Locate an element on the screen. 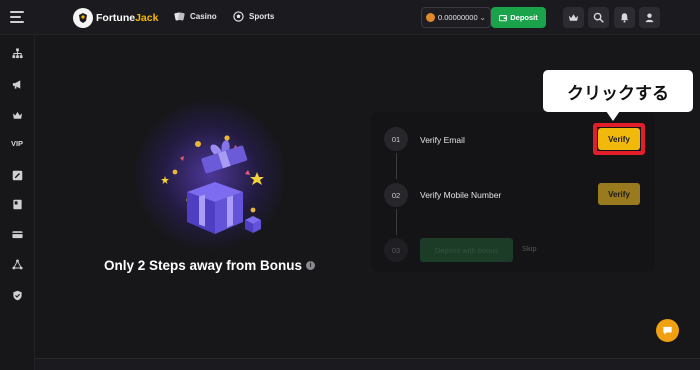 This screenshot has height=370, width=700. verify-mobile-button: Verify is located at coordinates (619, 194).